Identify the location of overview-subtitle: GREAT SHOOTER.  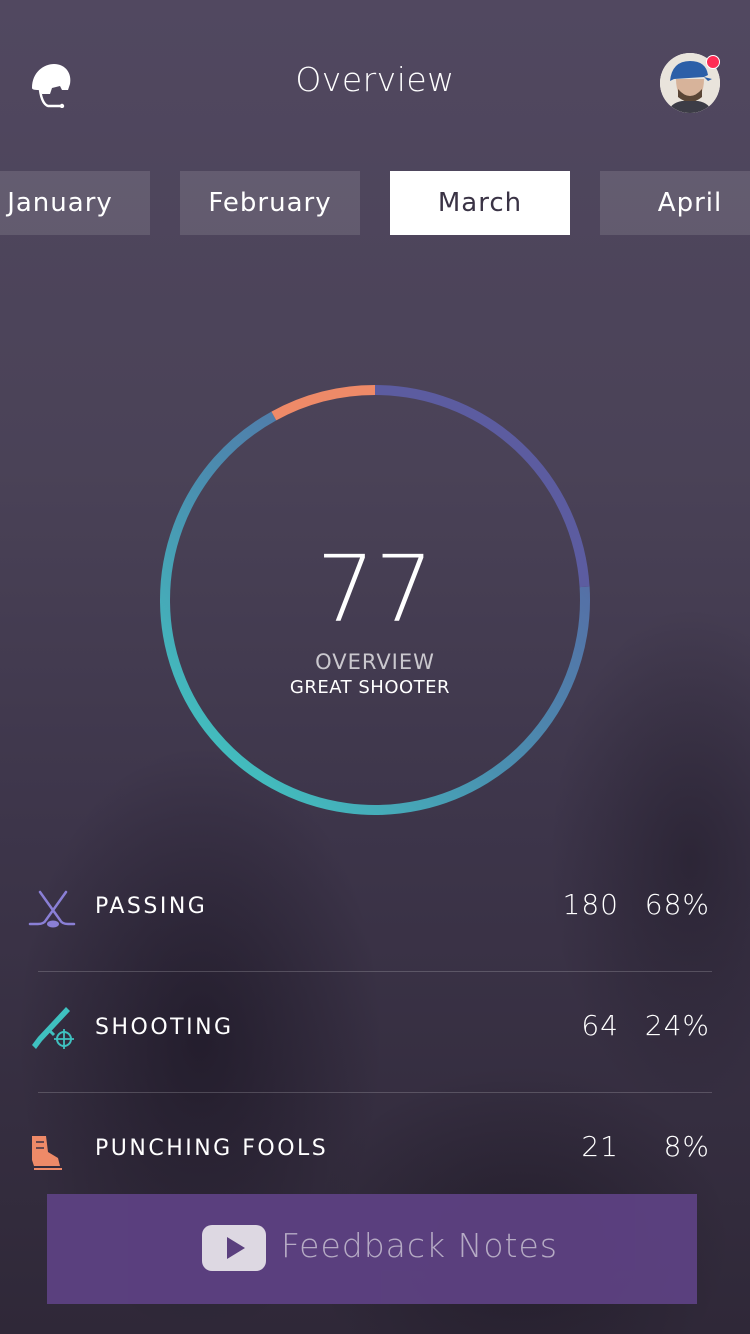
(370, 687).